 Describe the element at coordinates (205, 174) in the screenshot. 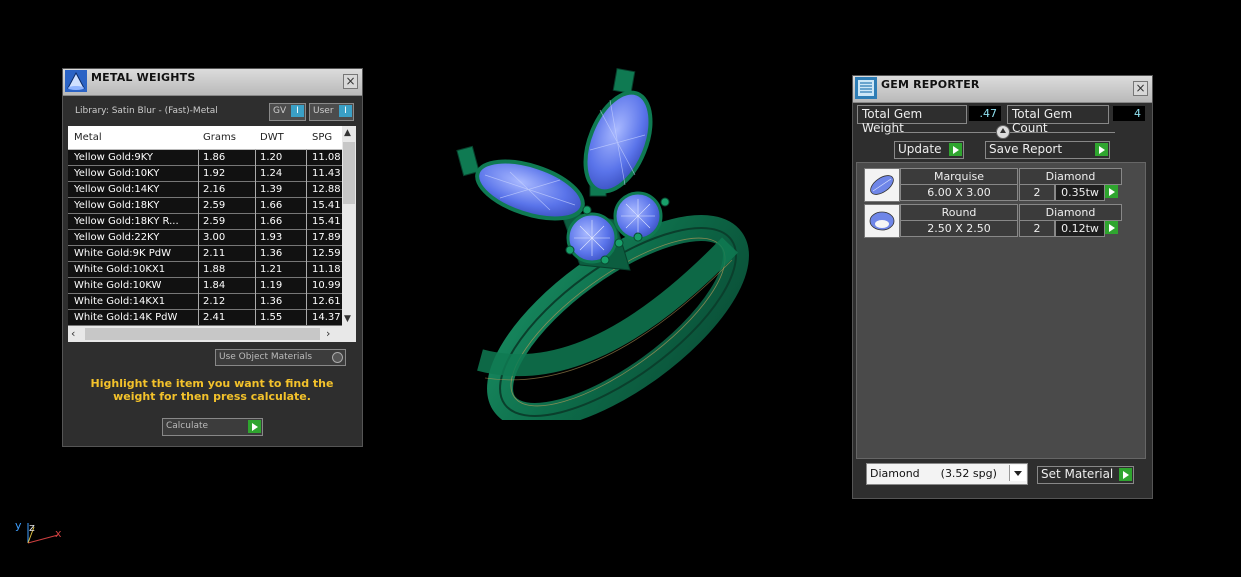

I see `table-row: Yellow Gold:10KY 1.92 1.24 11.43` at that location.